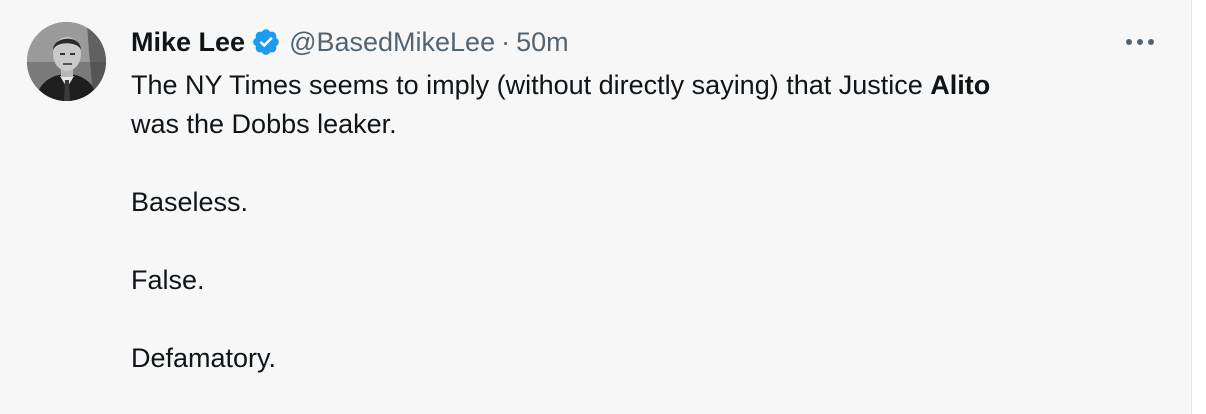  I want to click on tweet-paragraph-2: Baseless., so click(190, 202).